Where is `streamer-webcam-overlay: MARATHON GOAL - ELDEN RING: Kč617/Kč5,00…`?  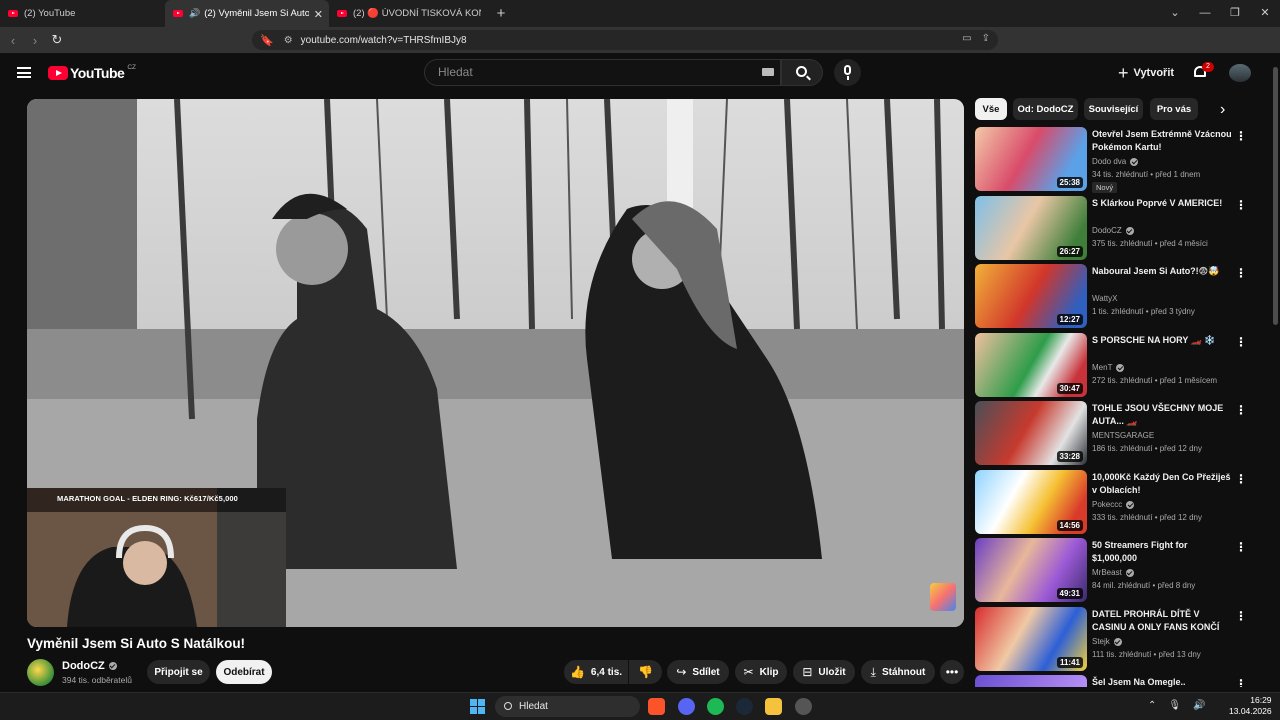
streamer-webcam-overlay: MARATHON GOAL - ELDEN RING: Kč617/Kč5,00… is located at coordinates (156, 557).